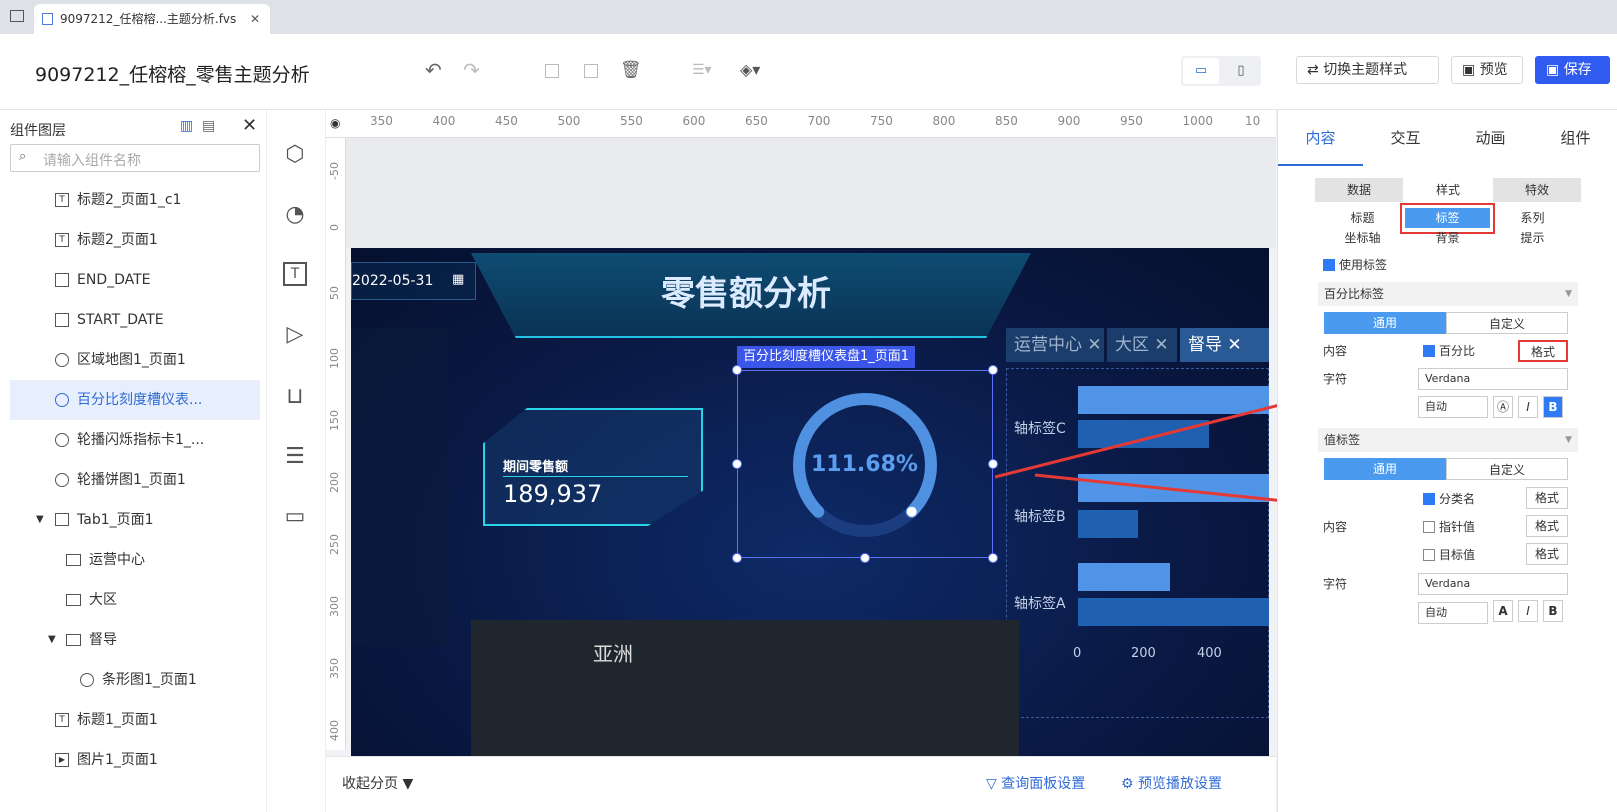 The height and width of the screenshot is (812, 1617). What do you see at coordinates (1503, 407) in the screenshot?
I see `font-color-icon: Ⓐ` at bounding box center [1503, 407].